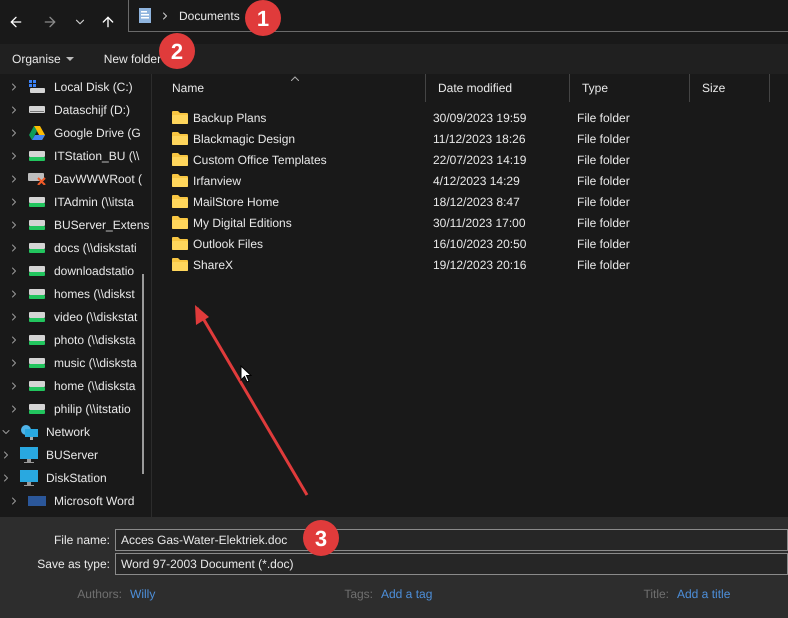 The width and height of the screenshot is (788, 618). Describe the element at coordinates (210, 594) in the screenshot. I see `meta-link: Willy` at that location.